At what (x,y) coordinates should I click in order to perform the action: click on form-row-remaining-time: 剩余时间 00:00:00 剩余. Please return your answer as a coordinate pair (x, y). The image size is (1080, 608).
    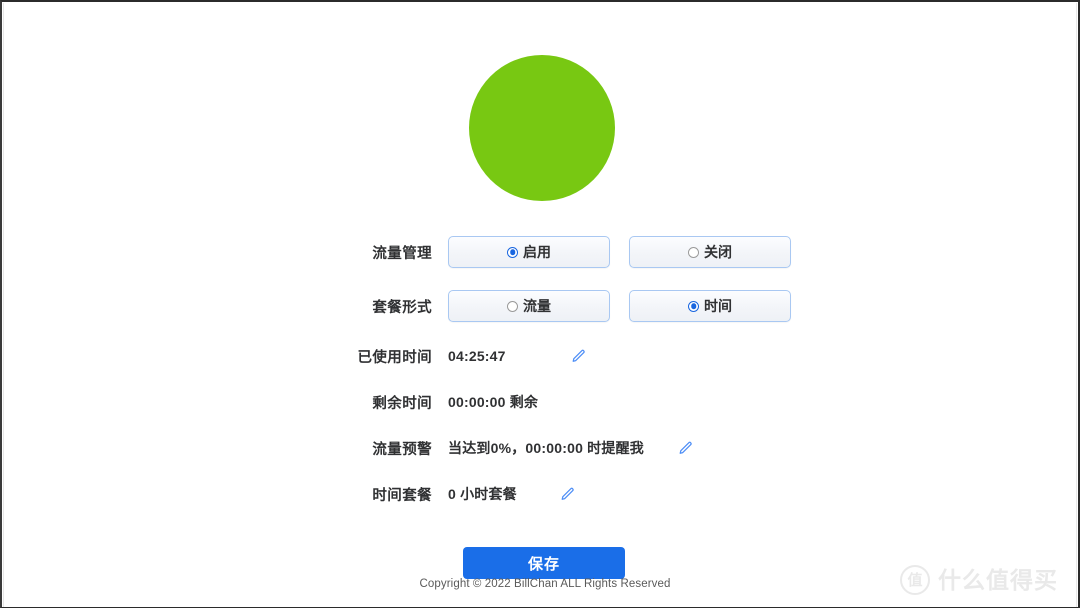
    Looking at the image, I should click on (541, 402).